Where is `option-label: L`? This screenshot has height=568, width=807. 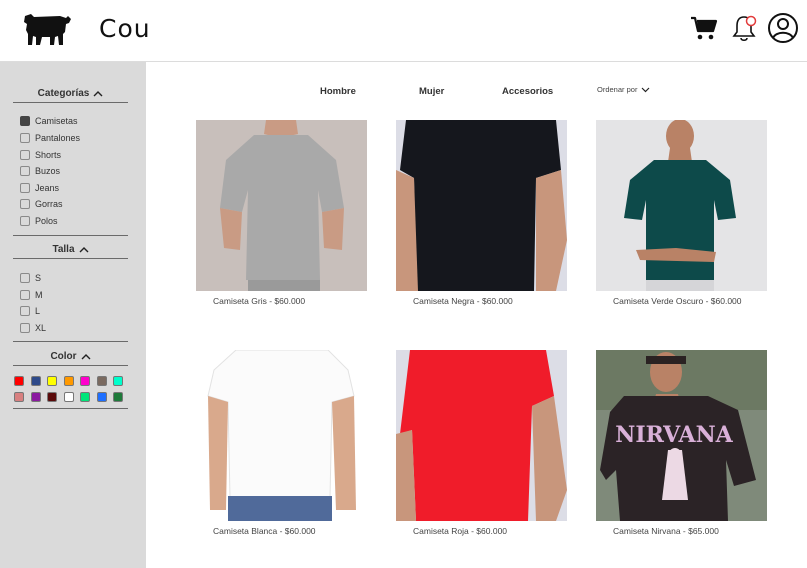
option-label: L is located at coordinates (38, 311).